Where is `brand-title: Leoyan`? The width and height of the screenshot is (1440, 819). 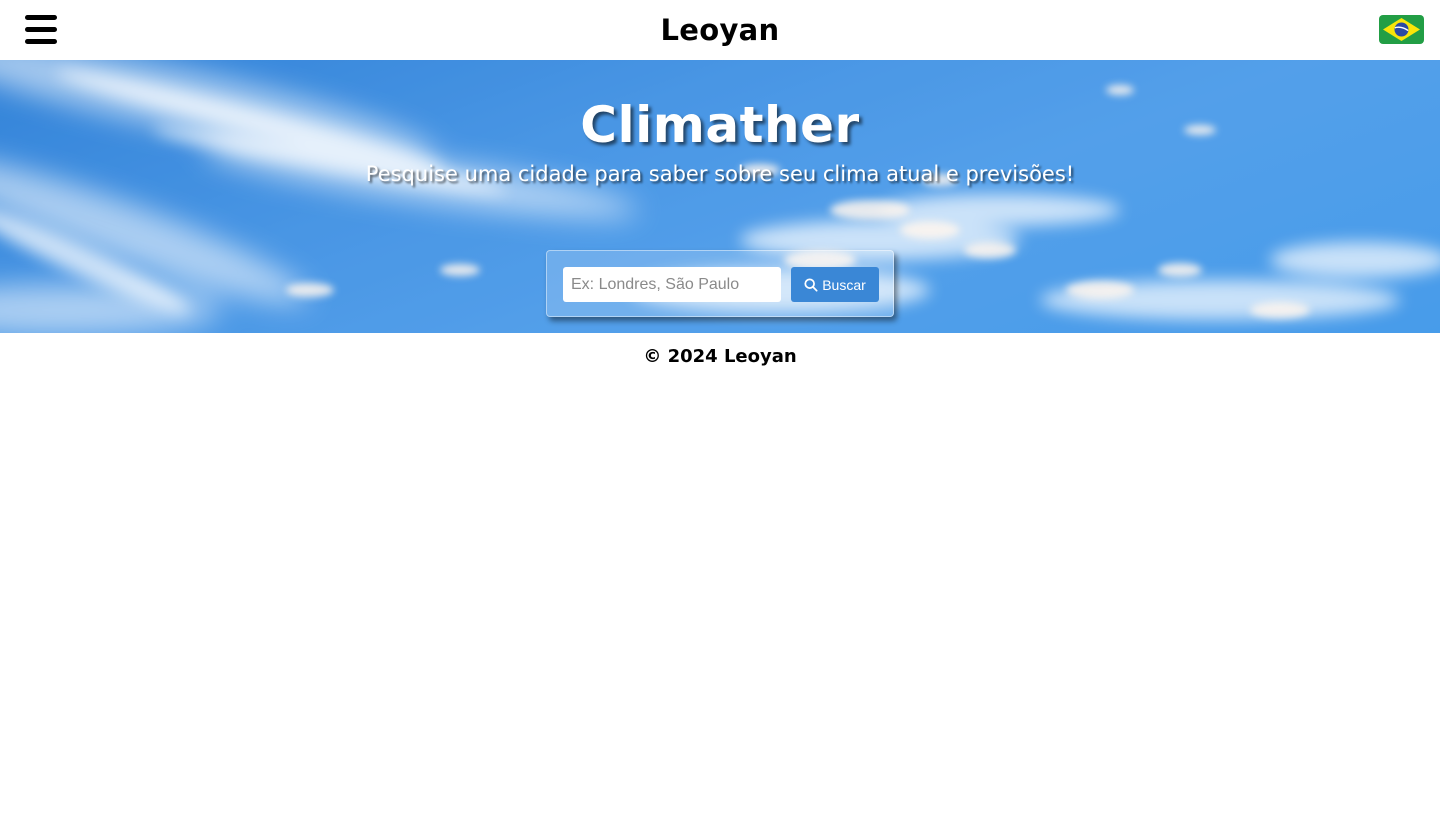
brand-title: Leoyan is located at coordinates (720, 30).